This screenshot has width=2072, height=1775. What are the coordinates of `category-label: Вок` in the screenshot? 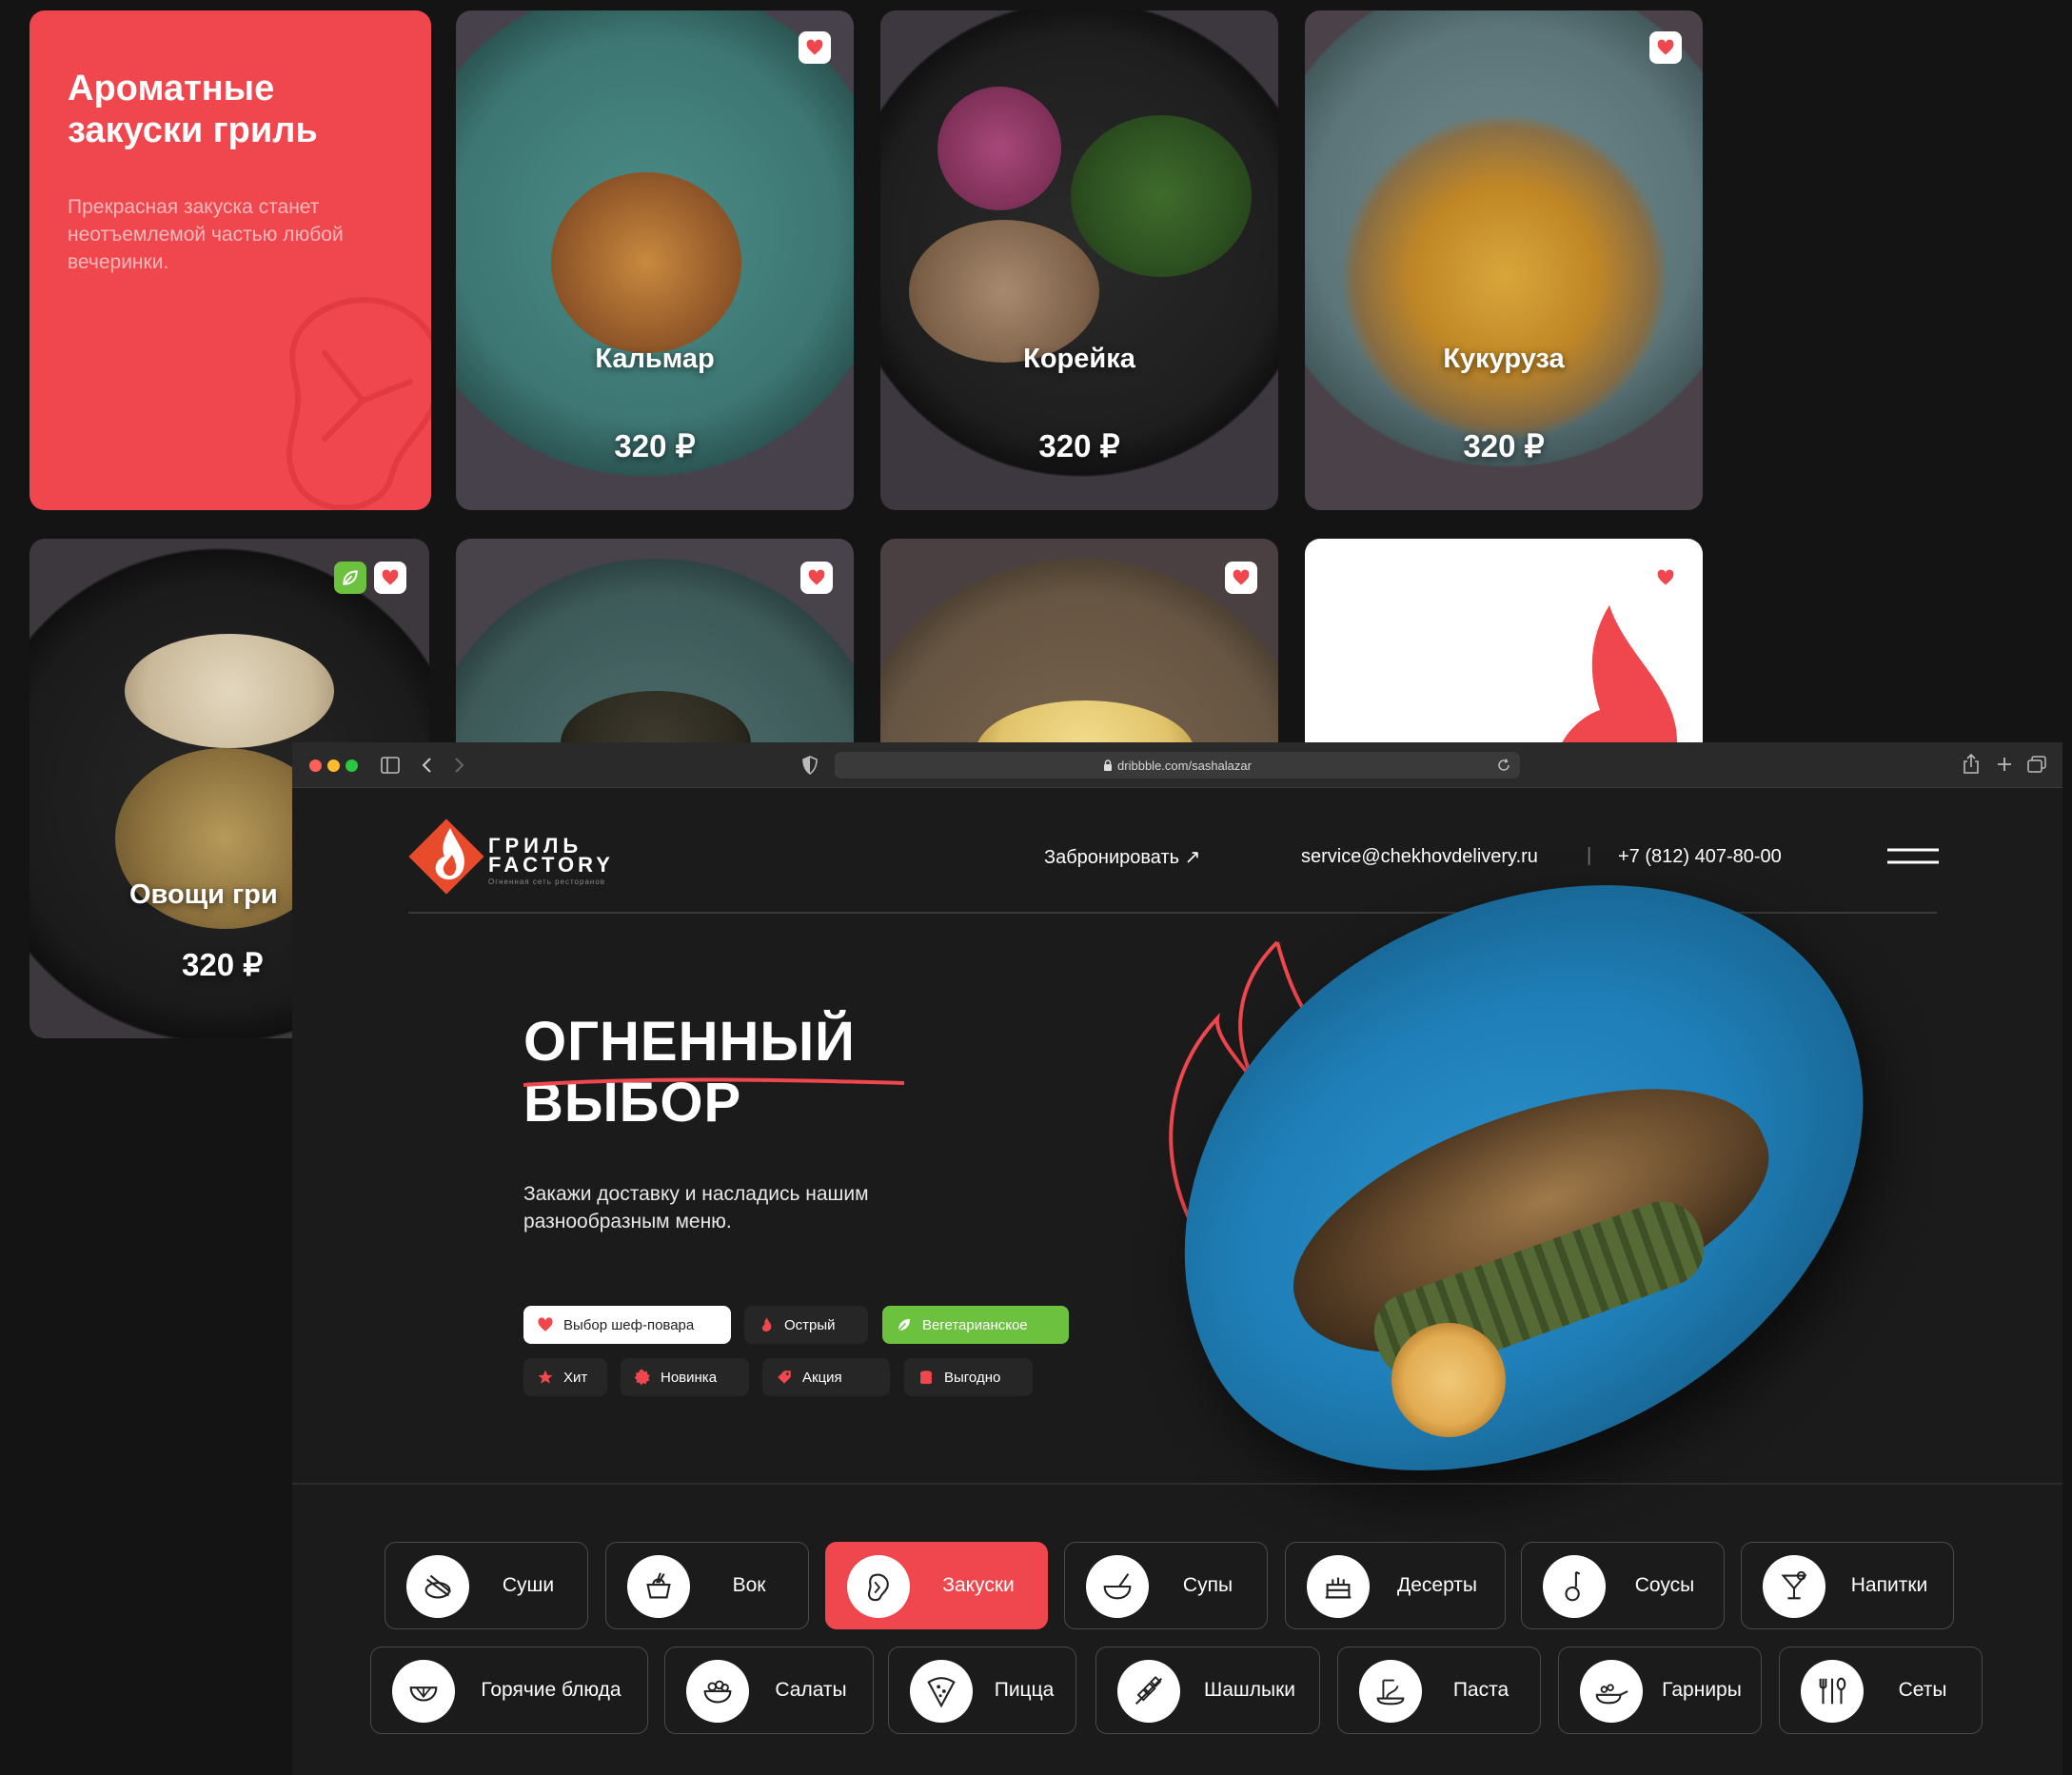 It's located at (749, 1585).